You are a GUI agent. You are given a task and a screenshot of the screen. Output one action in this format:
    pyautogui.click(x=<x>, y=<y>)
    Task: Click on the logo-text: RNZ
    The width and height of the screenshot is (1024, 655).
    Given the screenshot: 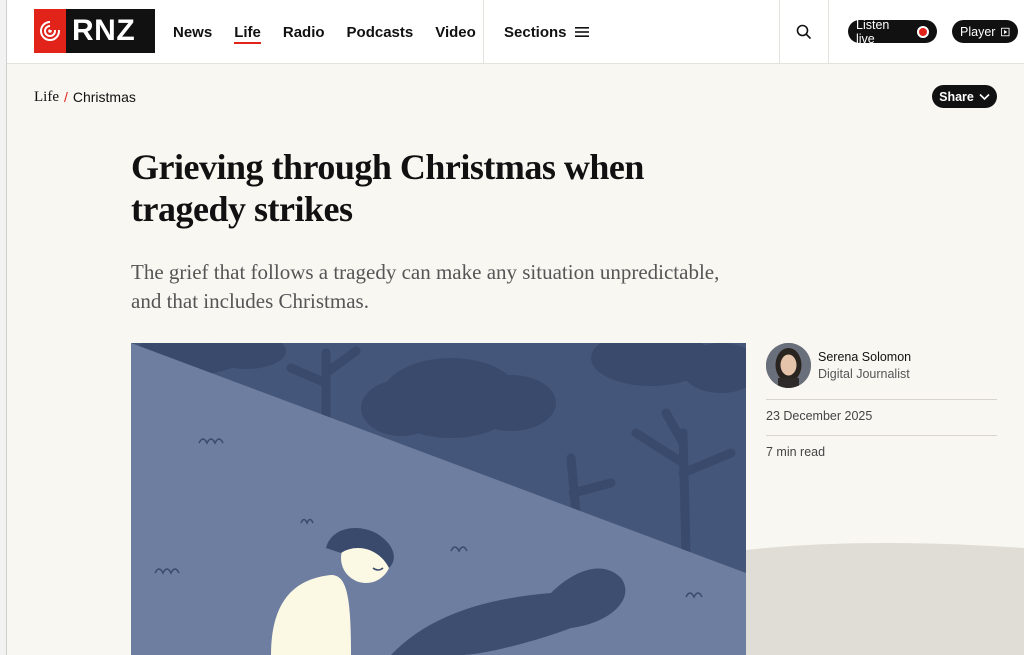 What is the action you would take?
    pyautogui.click(x=104, y=30)
    